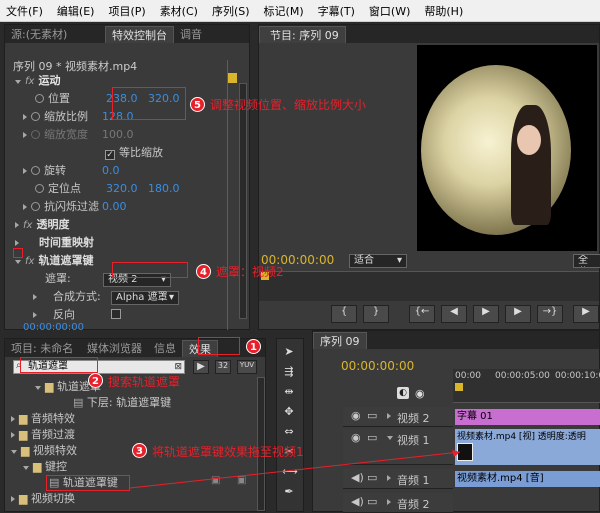  I want to click on drag-arrow-head, so click(456, 453).